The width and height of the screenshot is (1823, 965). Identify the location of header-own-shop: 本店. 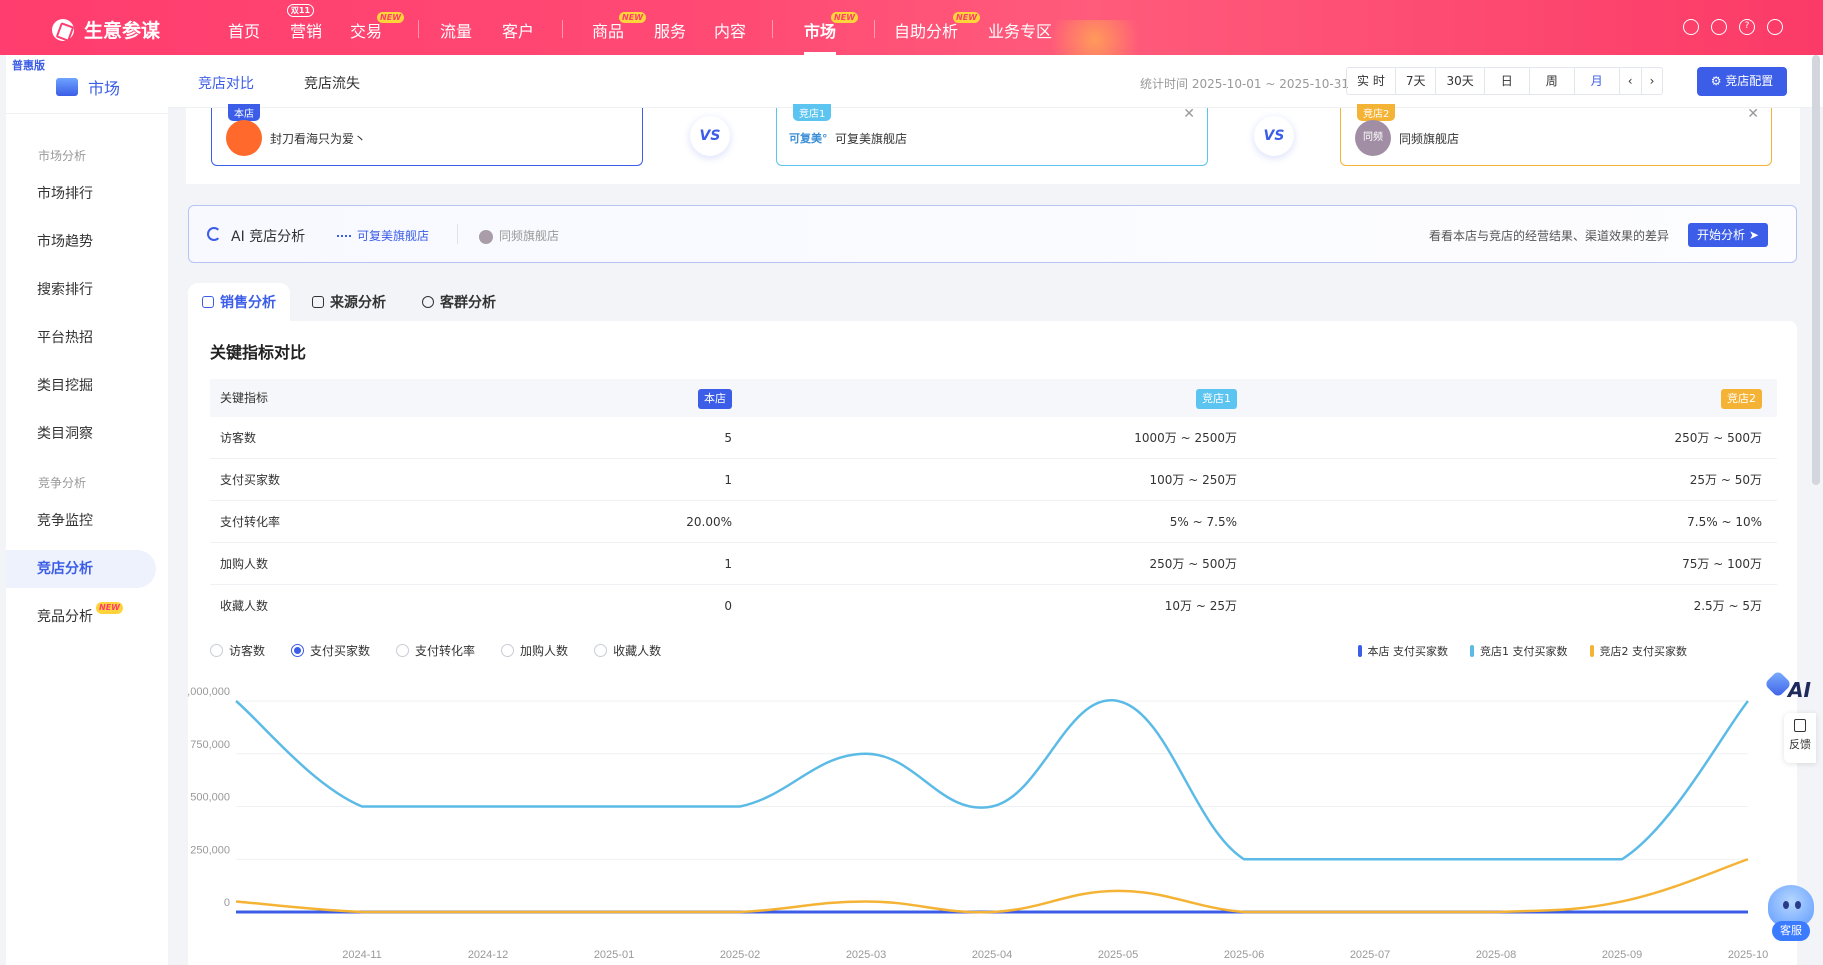
(715, 398).